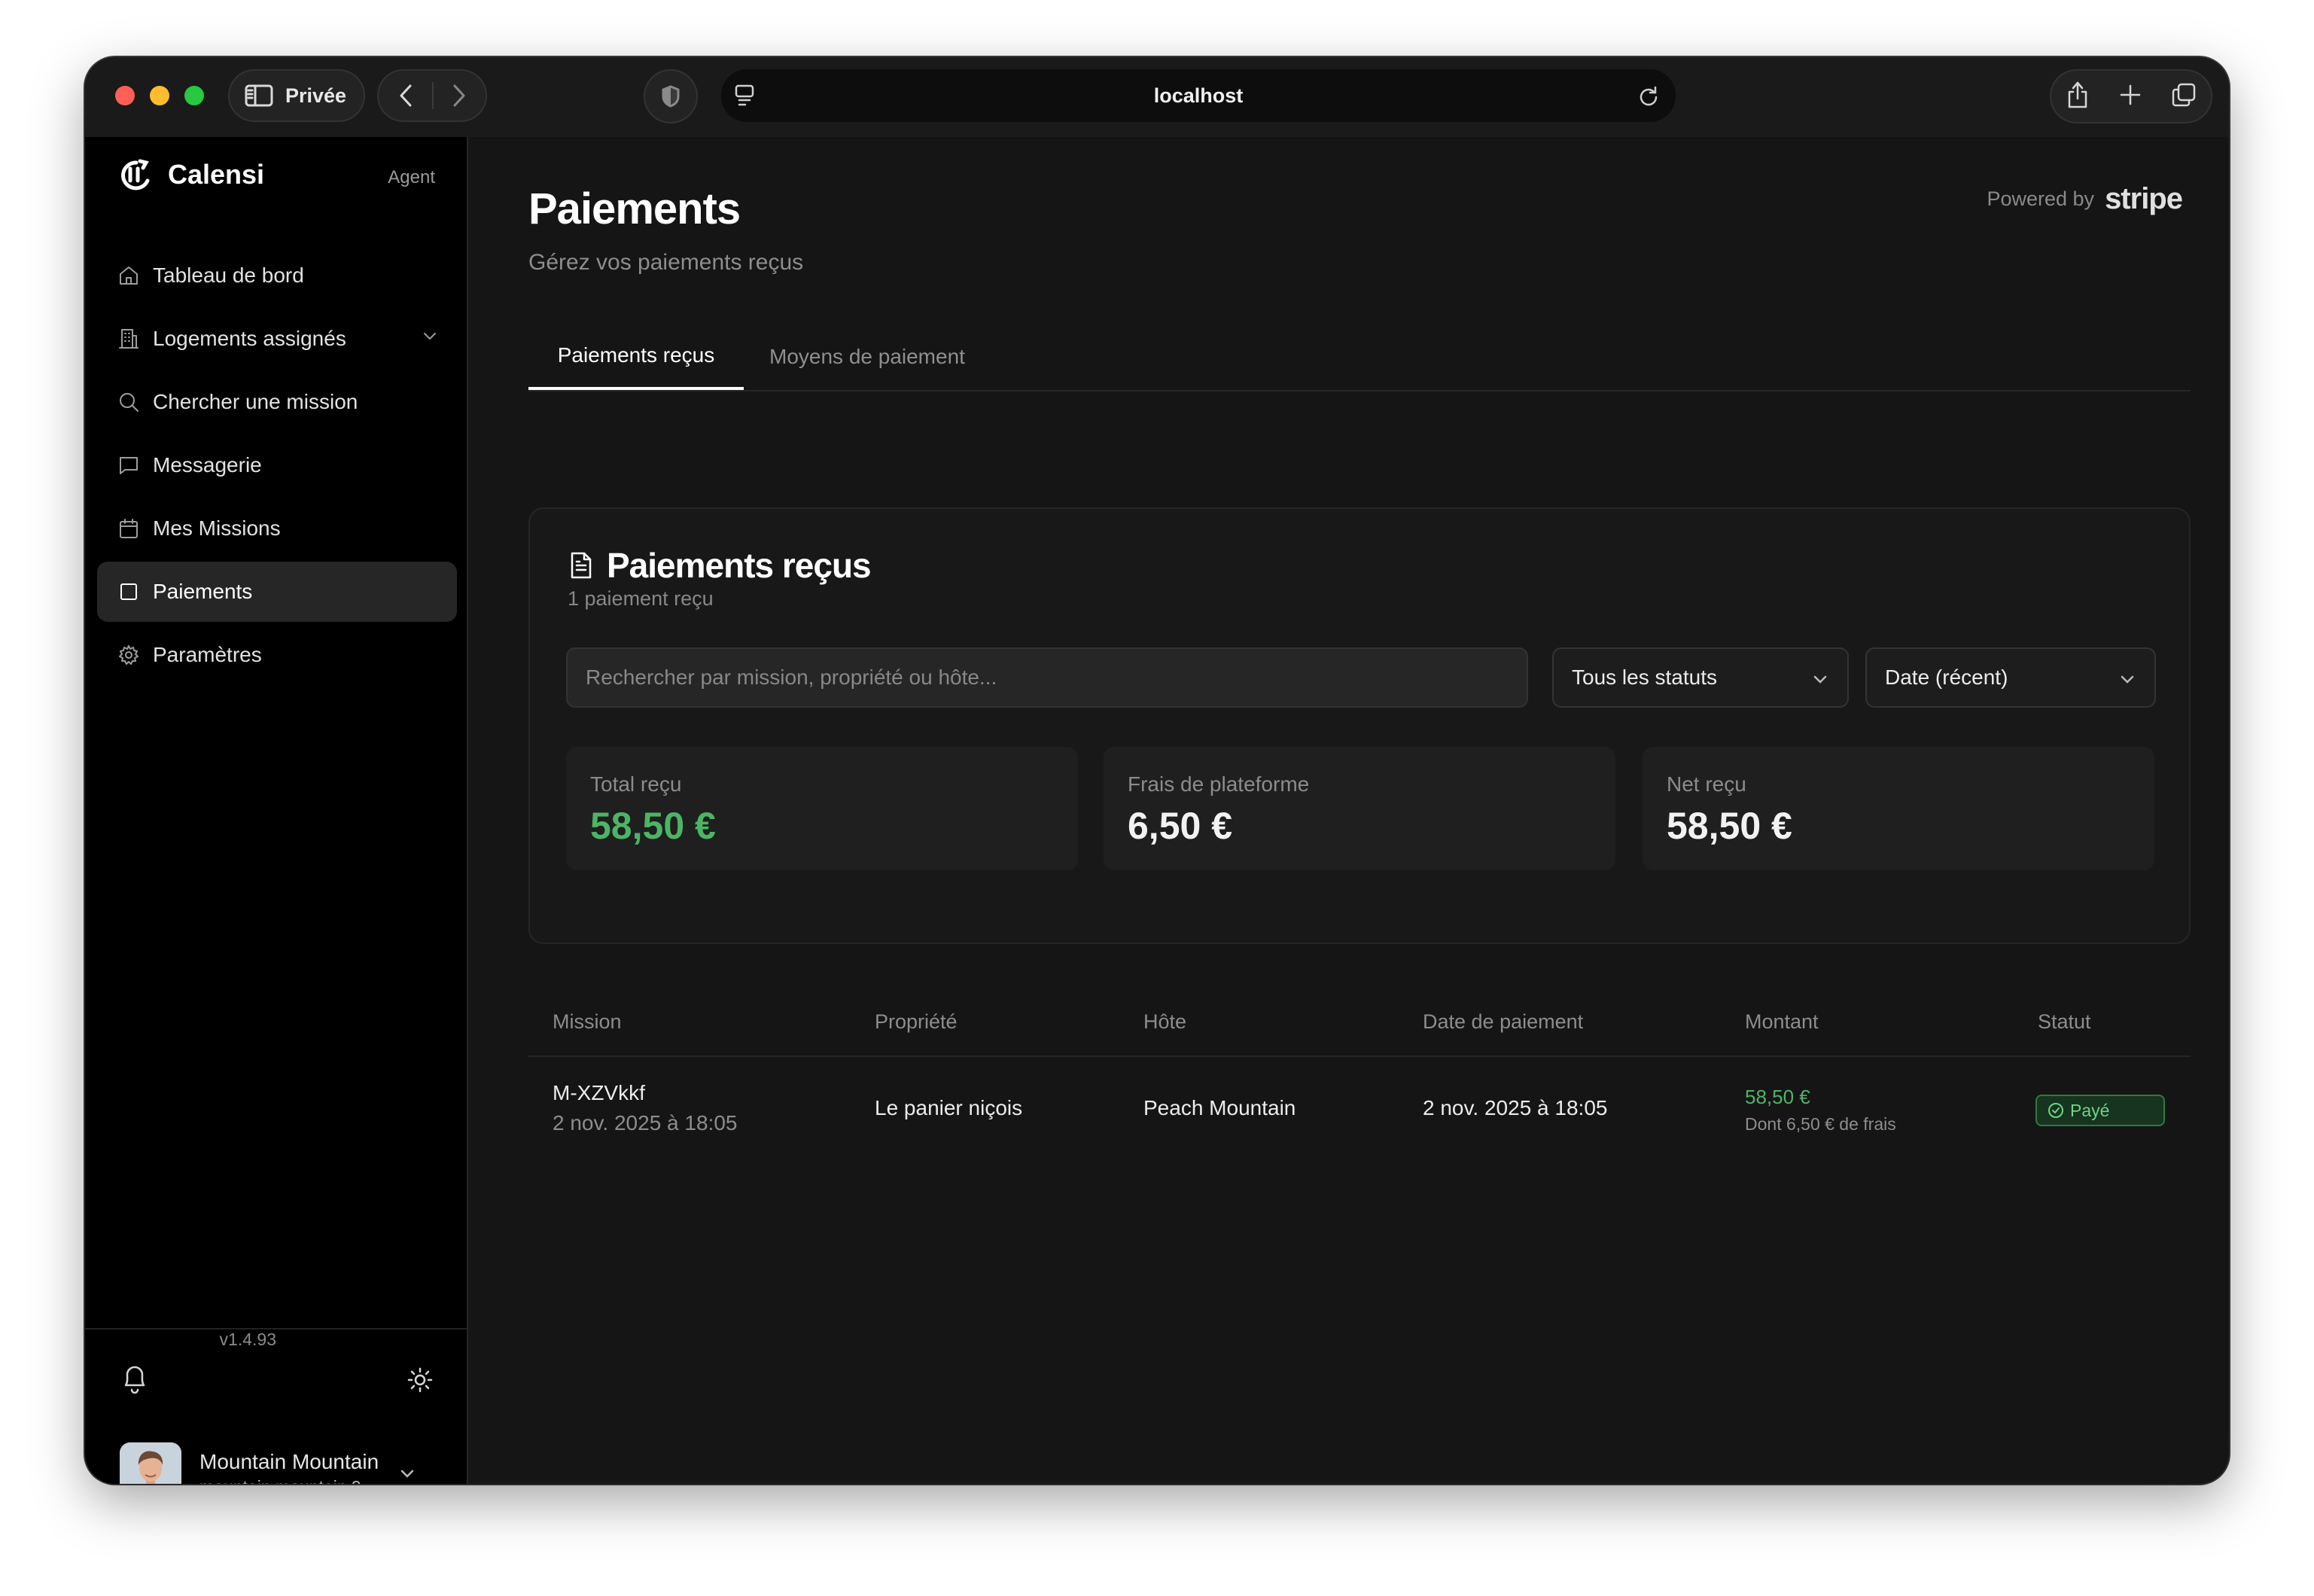 The height and width of the screenshot is (1596, 2314). Describe the element at coordinates (1219, 784) in the screenshot. I see `stat-label: Frais de plateforme` at that location.